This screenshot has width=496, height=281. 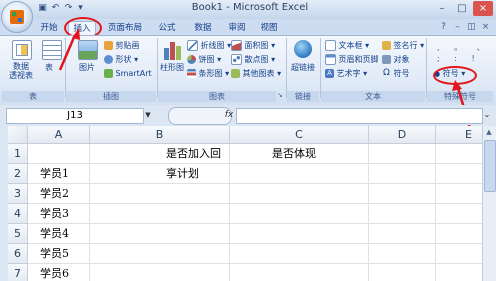 I want to click on office-button, so click(x=17, y=17).